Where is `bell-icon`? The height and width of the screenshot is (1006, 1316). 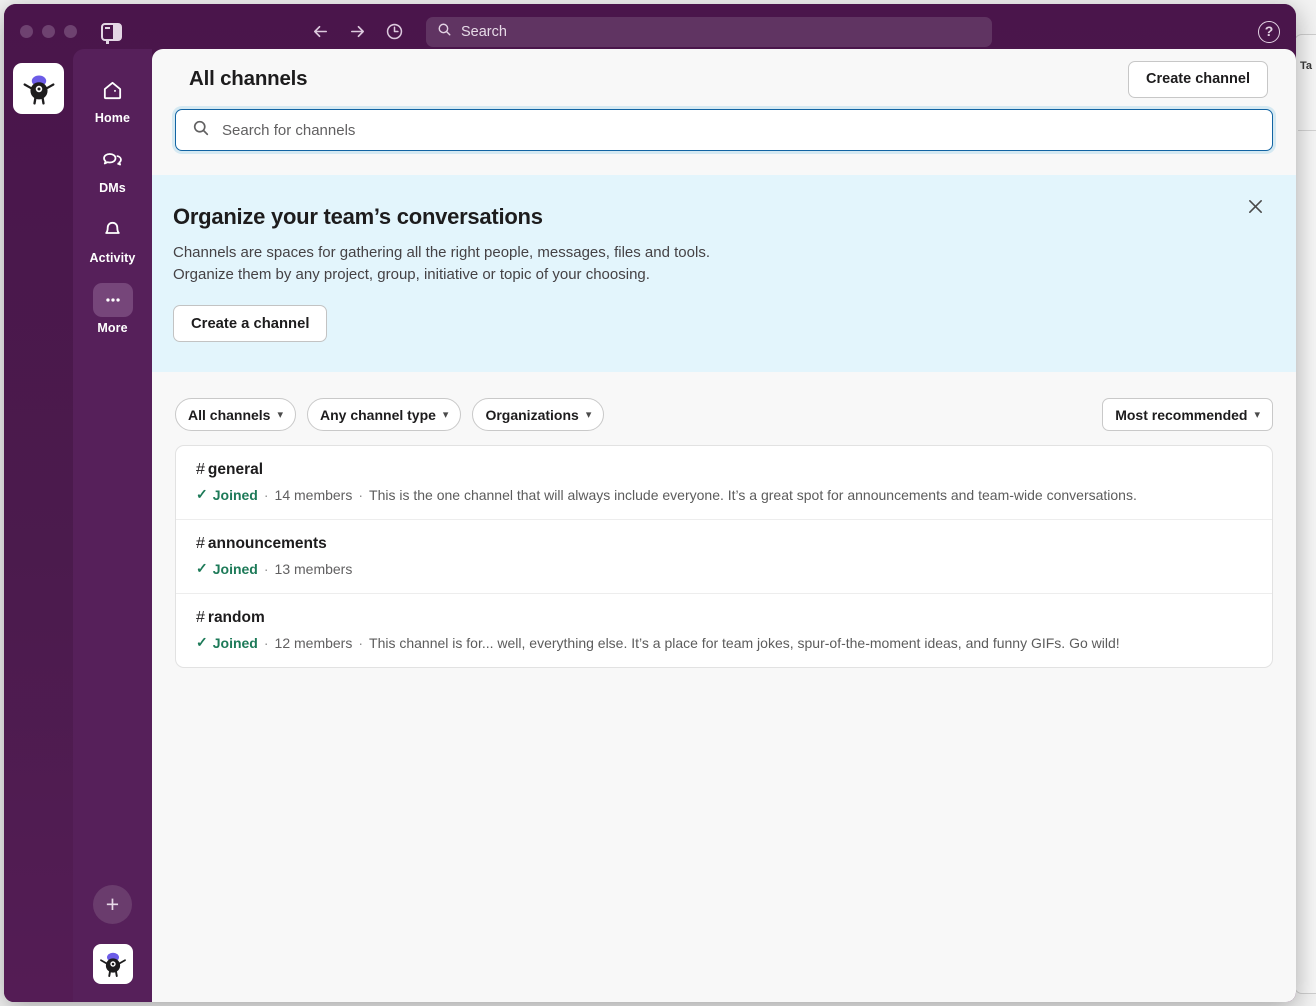
bell-icon is located at coordinates (113, 230).